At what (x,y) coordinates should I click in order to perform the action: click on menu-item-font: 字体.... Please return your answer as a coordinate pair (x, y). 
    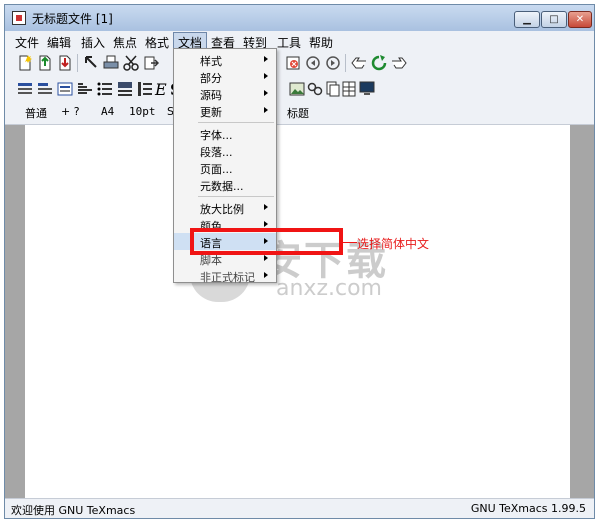
    Looking at the image, I should click on (225, 133).